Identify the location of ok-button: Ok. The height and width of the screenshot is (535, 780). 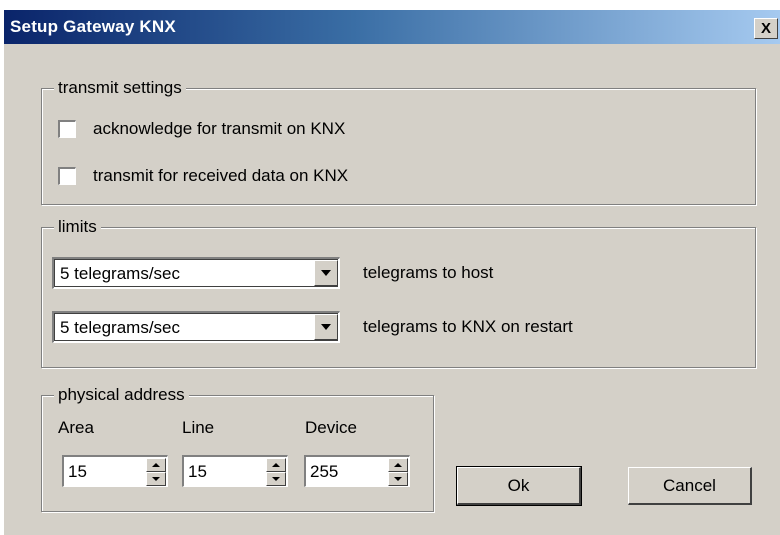
(519, 486).